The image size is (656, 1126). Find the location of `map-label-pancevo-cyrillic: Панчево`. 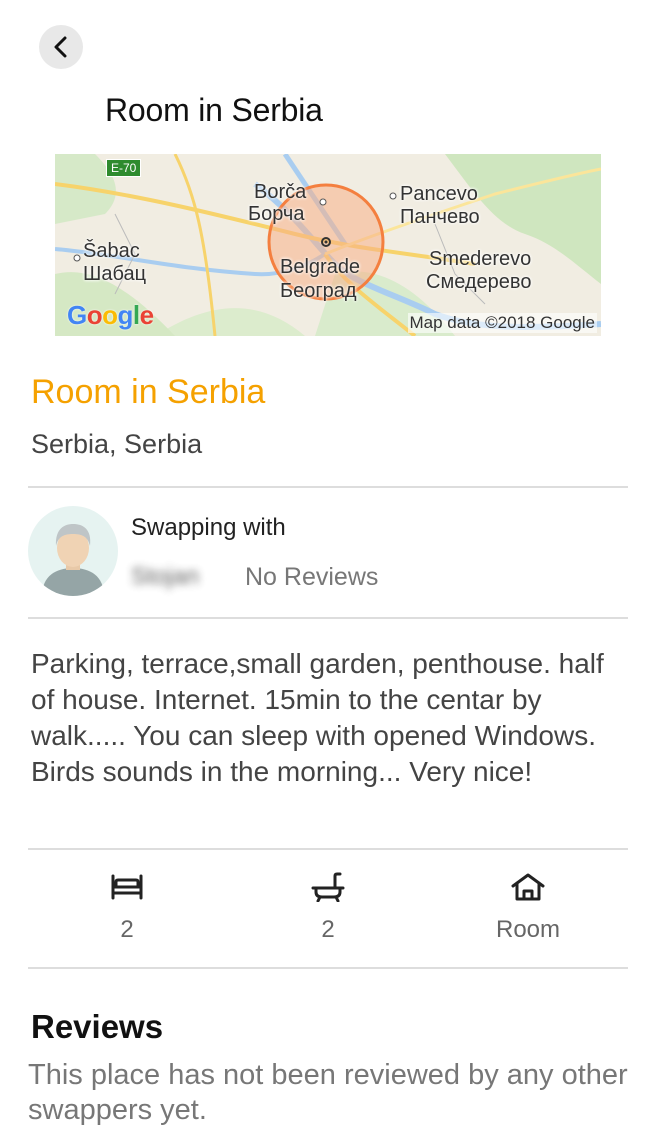

map-label-pancevo-cyrillic: Панчево is located at coordinates (440, 217).